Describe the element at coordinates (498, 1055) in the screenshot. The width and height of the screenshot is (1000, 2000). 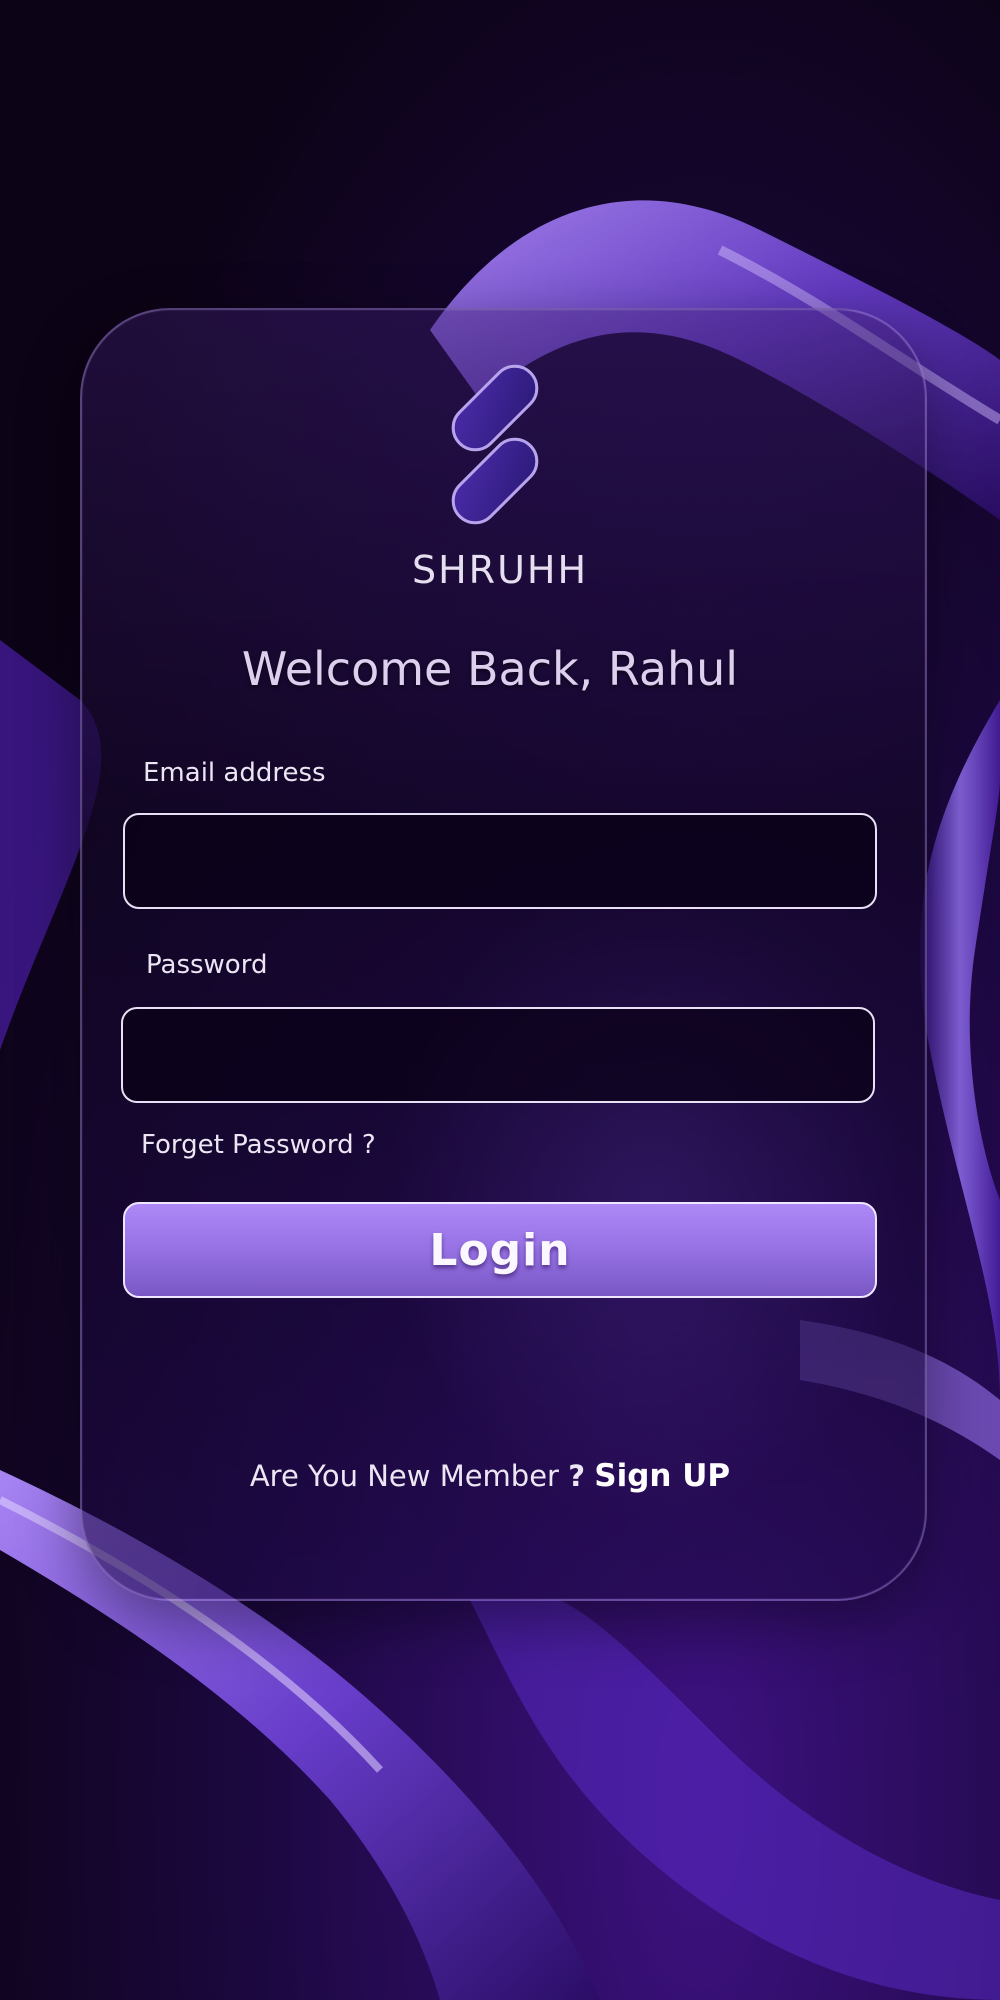
I see `password-field` at that location.